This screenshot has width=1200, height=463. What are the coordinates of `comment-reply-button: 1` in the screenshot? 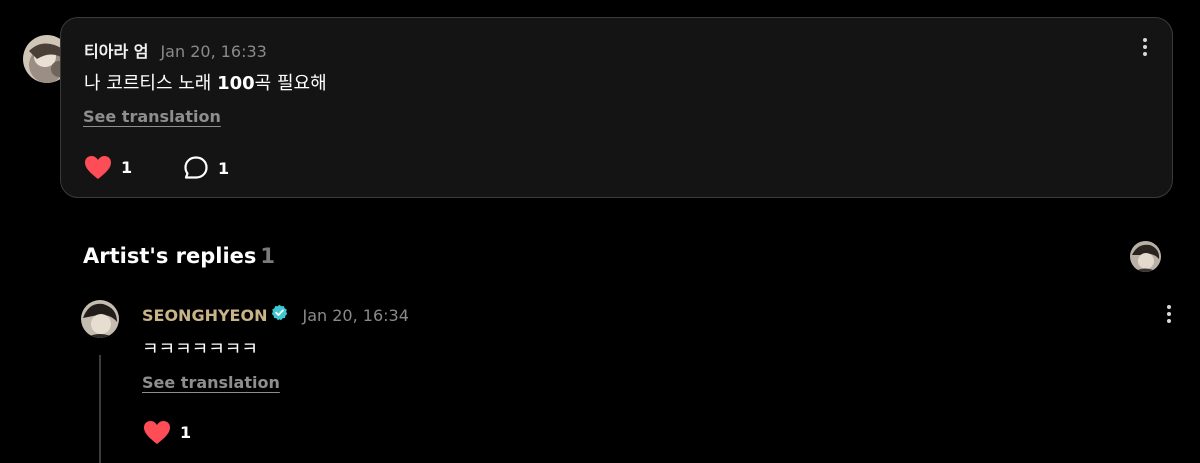 It's located at (206, 168).